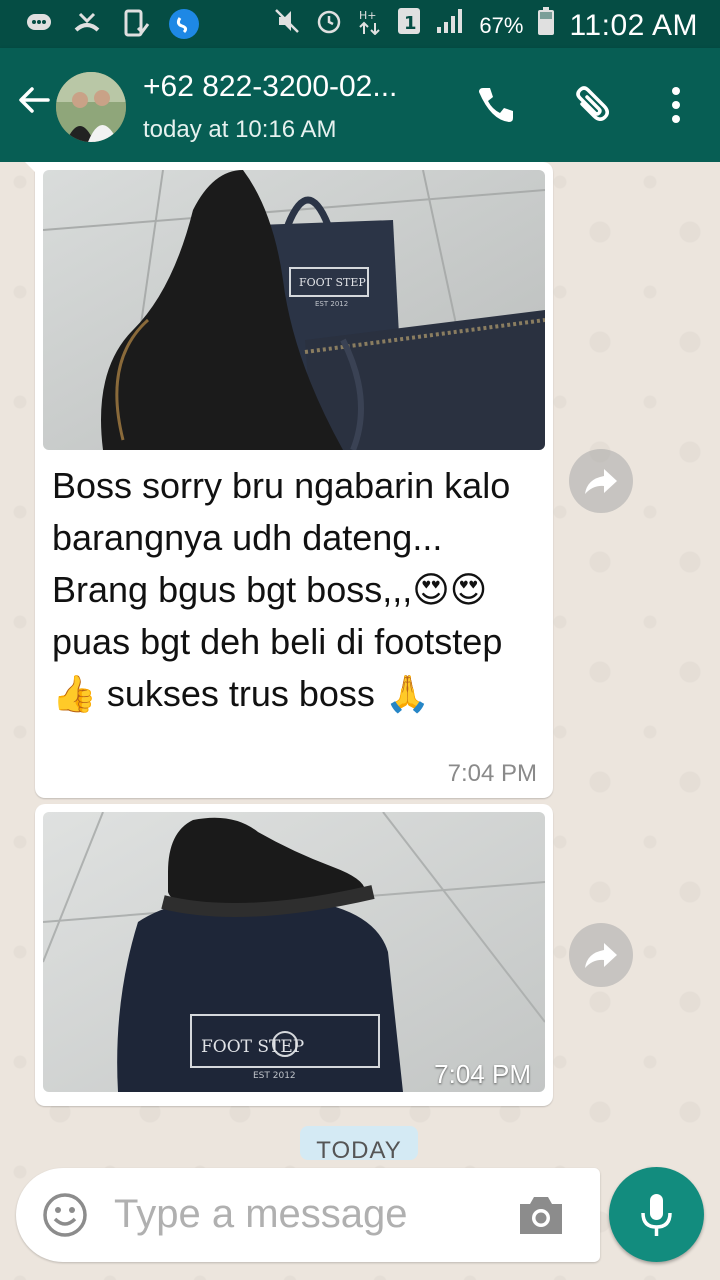 The image size is (720, 1280). Describe the element at coordinates (407, 693) in the screenshot. I see `folded-hands-emoji: 🙏` at that location.